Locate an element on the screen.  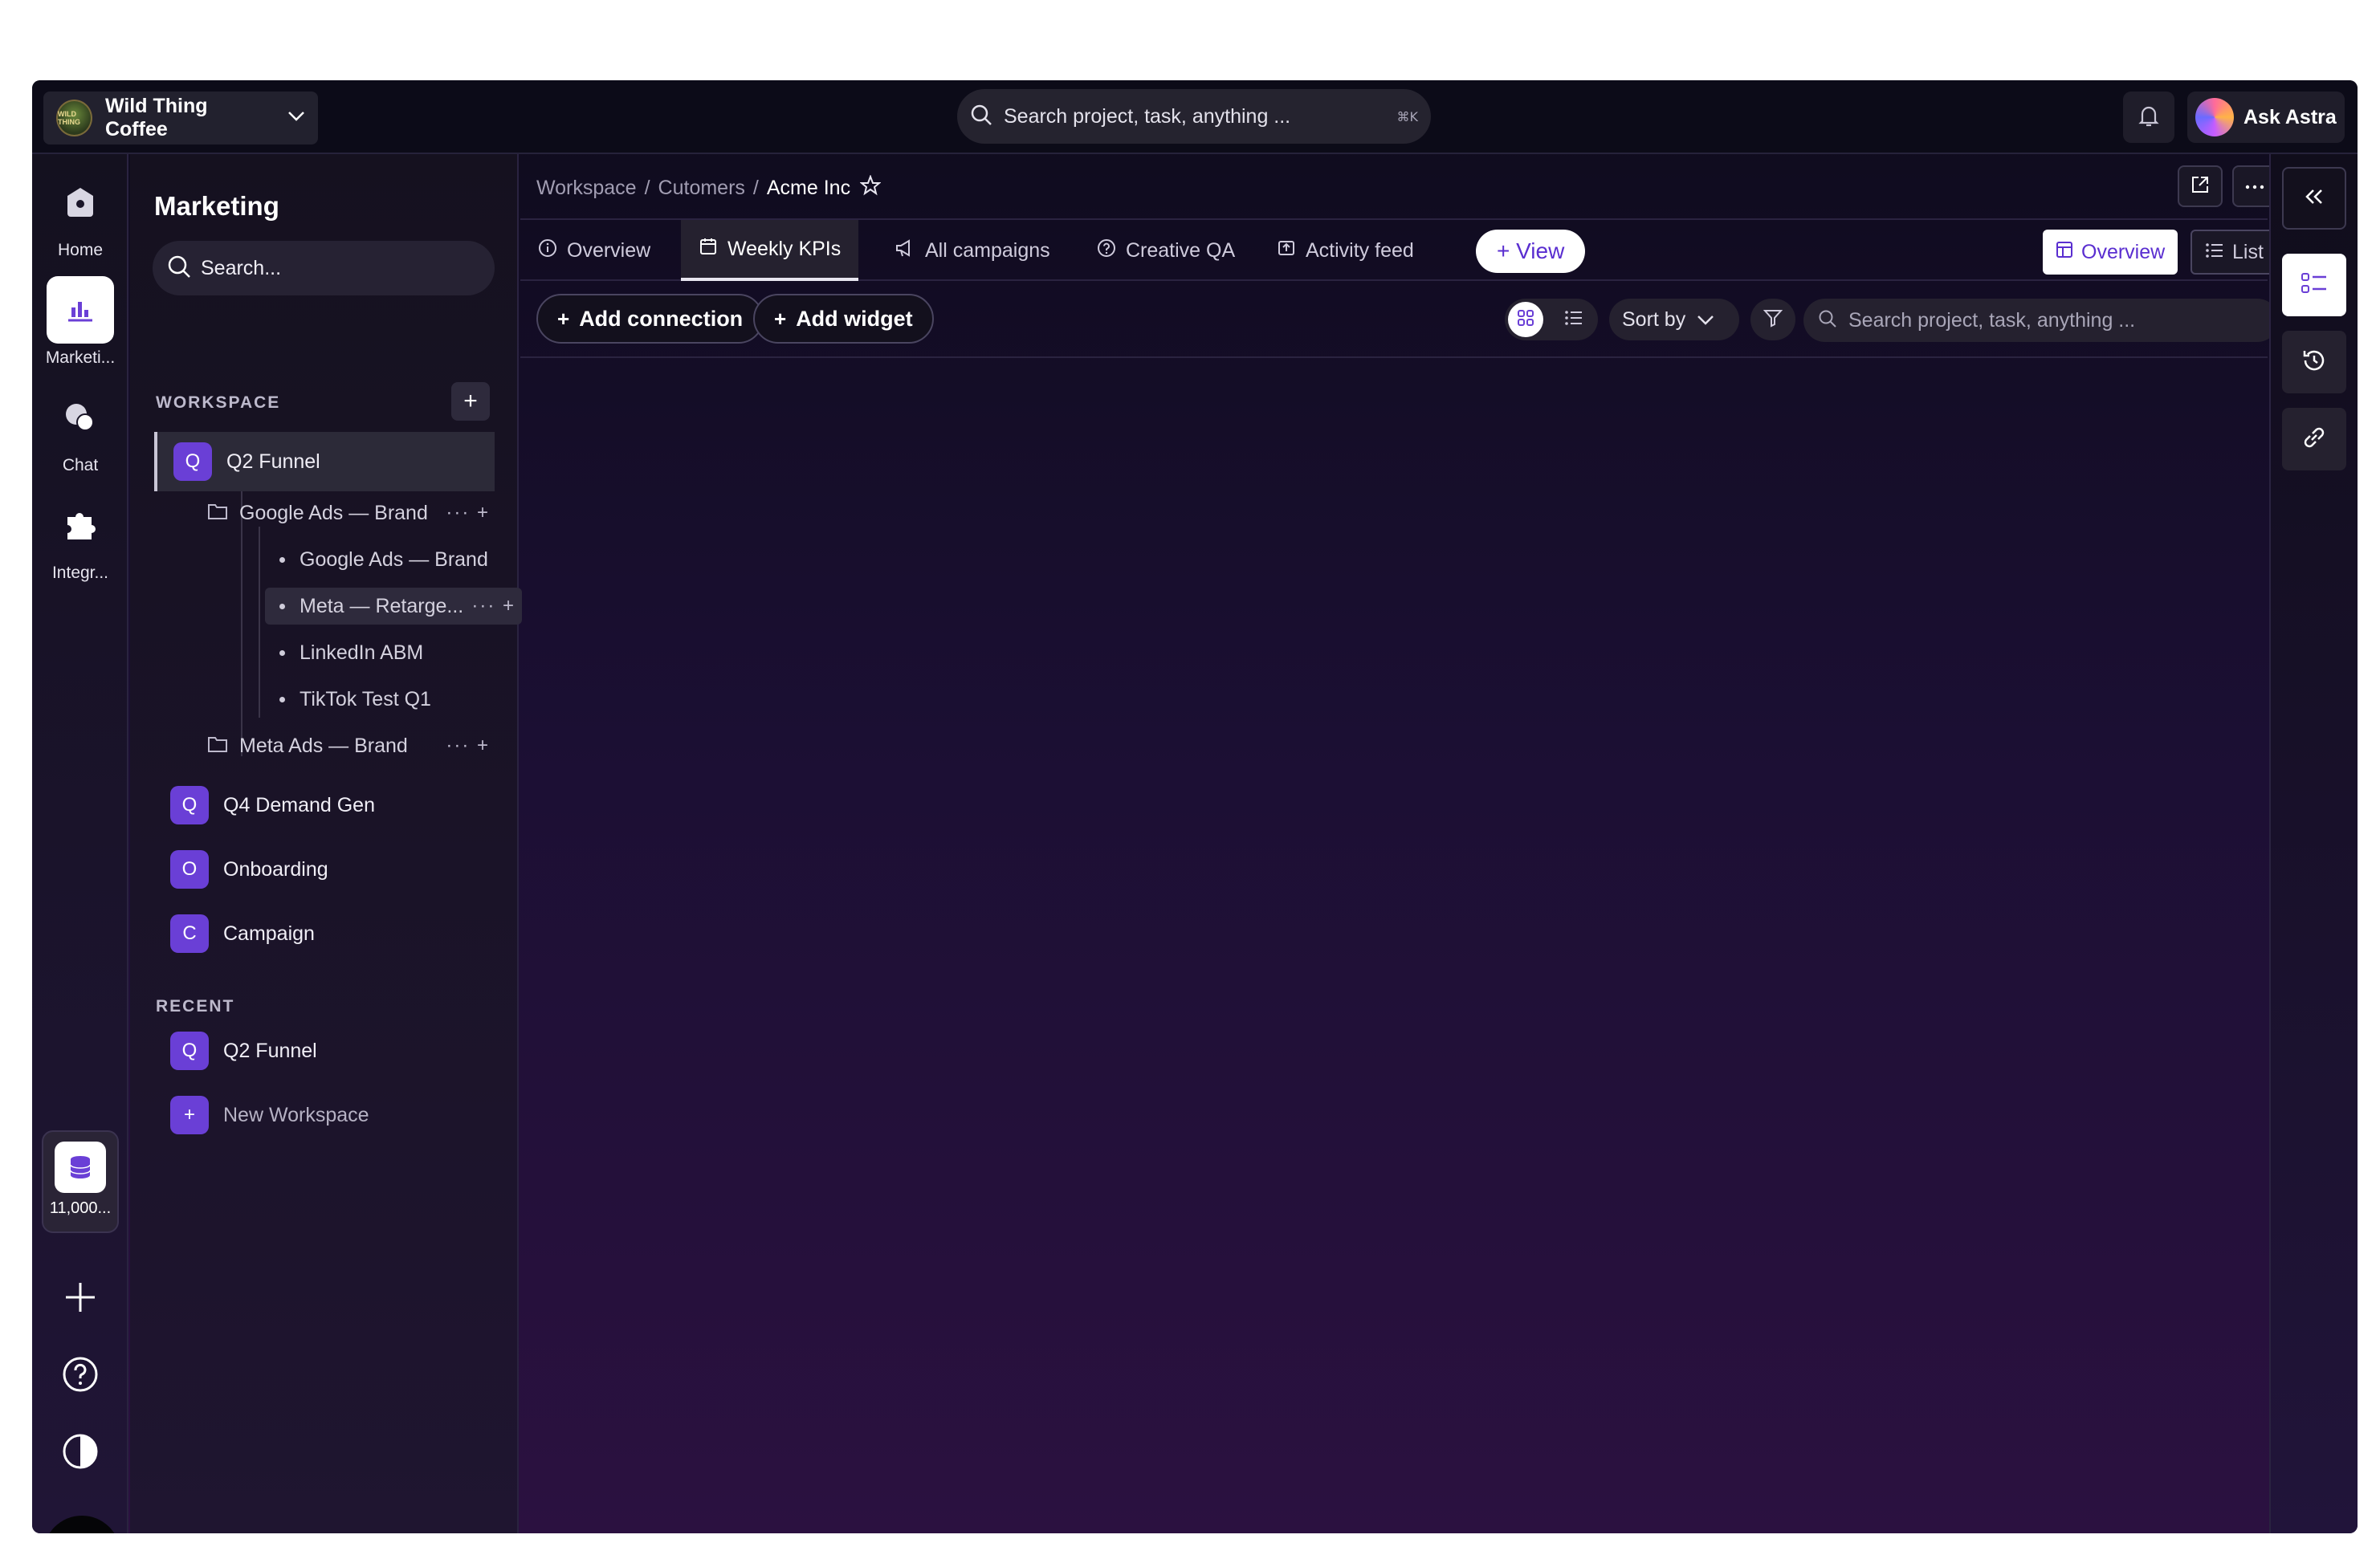
user-avatar: JD is located at coordinates (81, 1525).